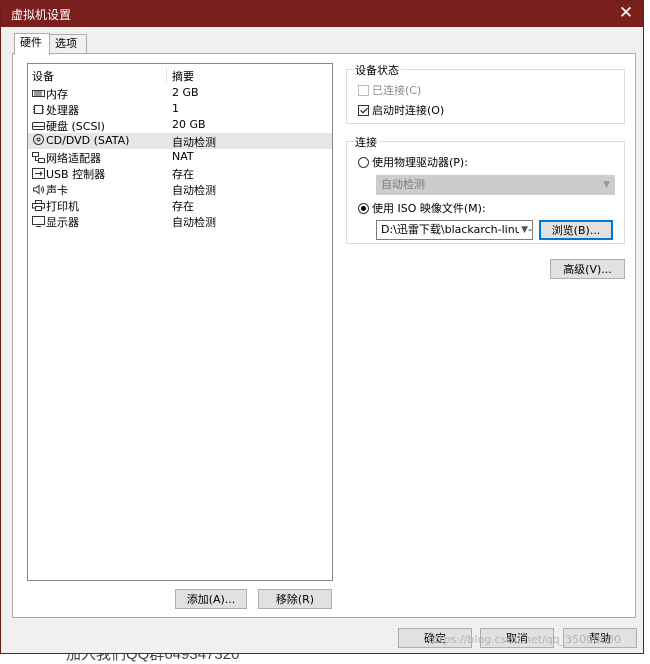 Image resolution: width=650 pixels, height=664 pixels. Describe the element at coordinates (38, 126) in the screenshot. I see `hard-disk-icon` at that location.